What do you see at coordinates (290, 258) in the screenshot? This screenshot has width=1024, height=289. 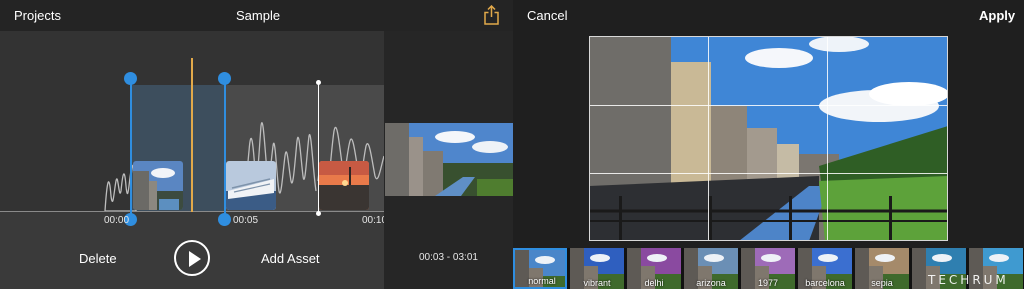 I see `add-asset-button: Add Asset` at bounding box center [290, 258].